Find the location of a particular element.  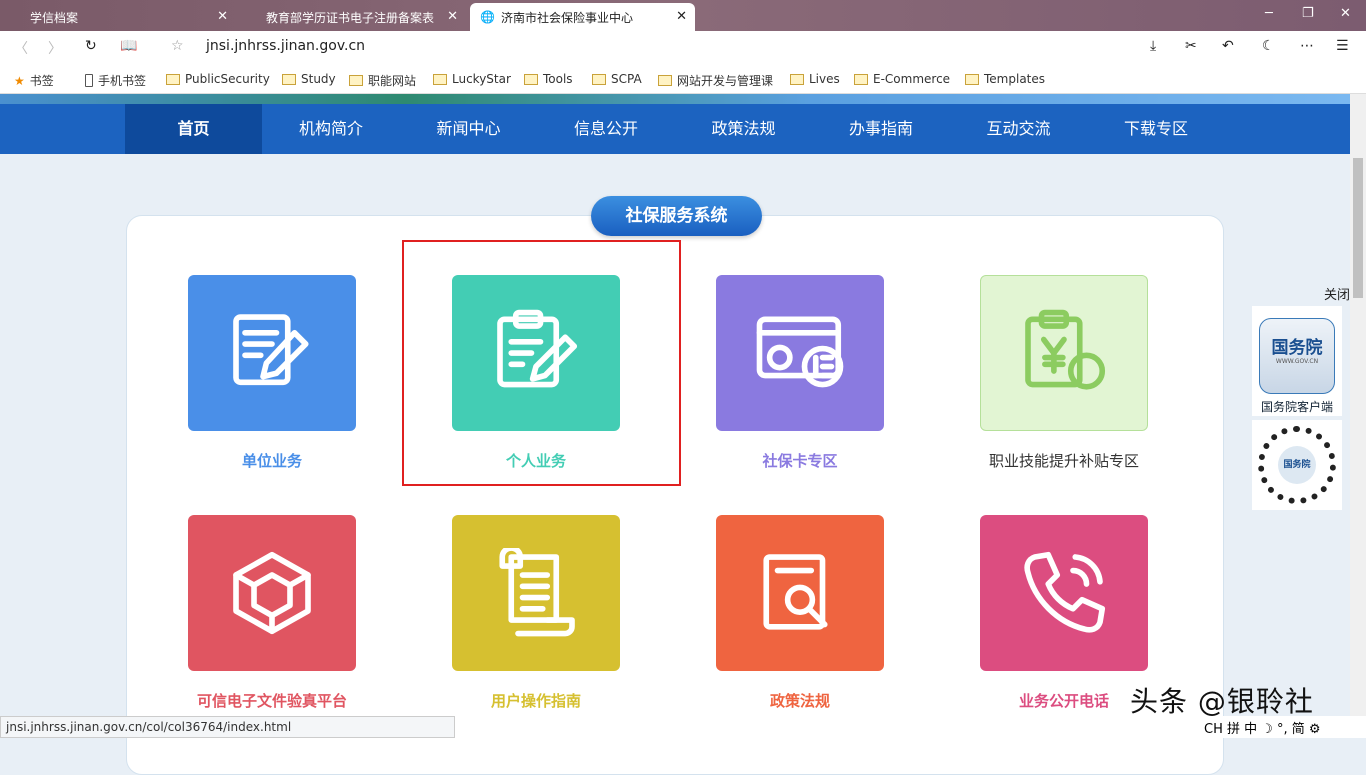

night-icon: ☾ is located at coordinates (1268, 46).